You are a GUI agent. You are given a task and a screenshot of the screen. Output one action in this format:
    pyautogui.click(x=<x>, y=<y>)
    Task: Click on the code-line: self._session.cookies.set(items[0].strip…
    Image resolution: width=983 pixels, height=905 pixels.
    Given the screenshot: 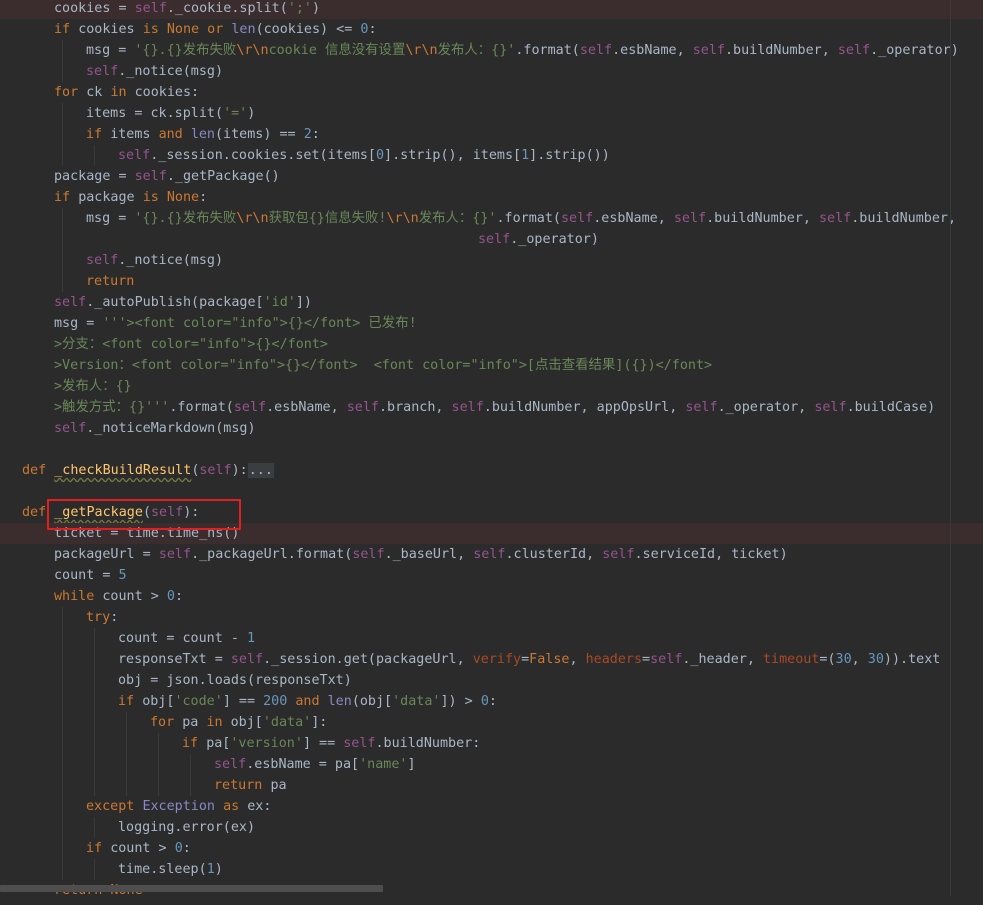 What is the action you would take?
    pyautogui.click(x=491, y=155)
    